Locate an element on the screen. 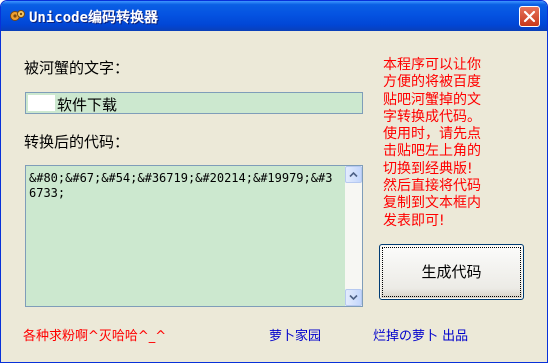 Image resolution: width=548 pixels, height=363 pixels. chevron-up-icon is located at coordinates (353, 174).